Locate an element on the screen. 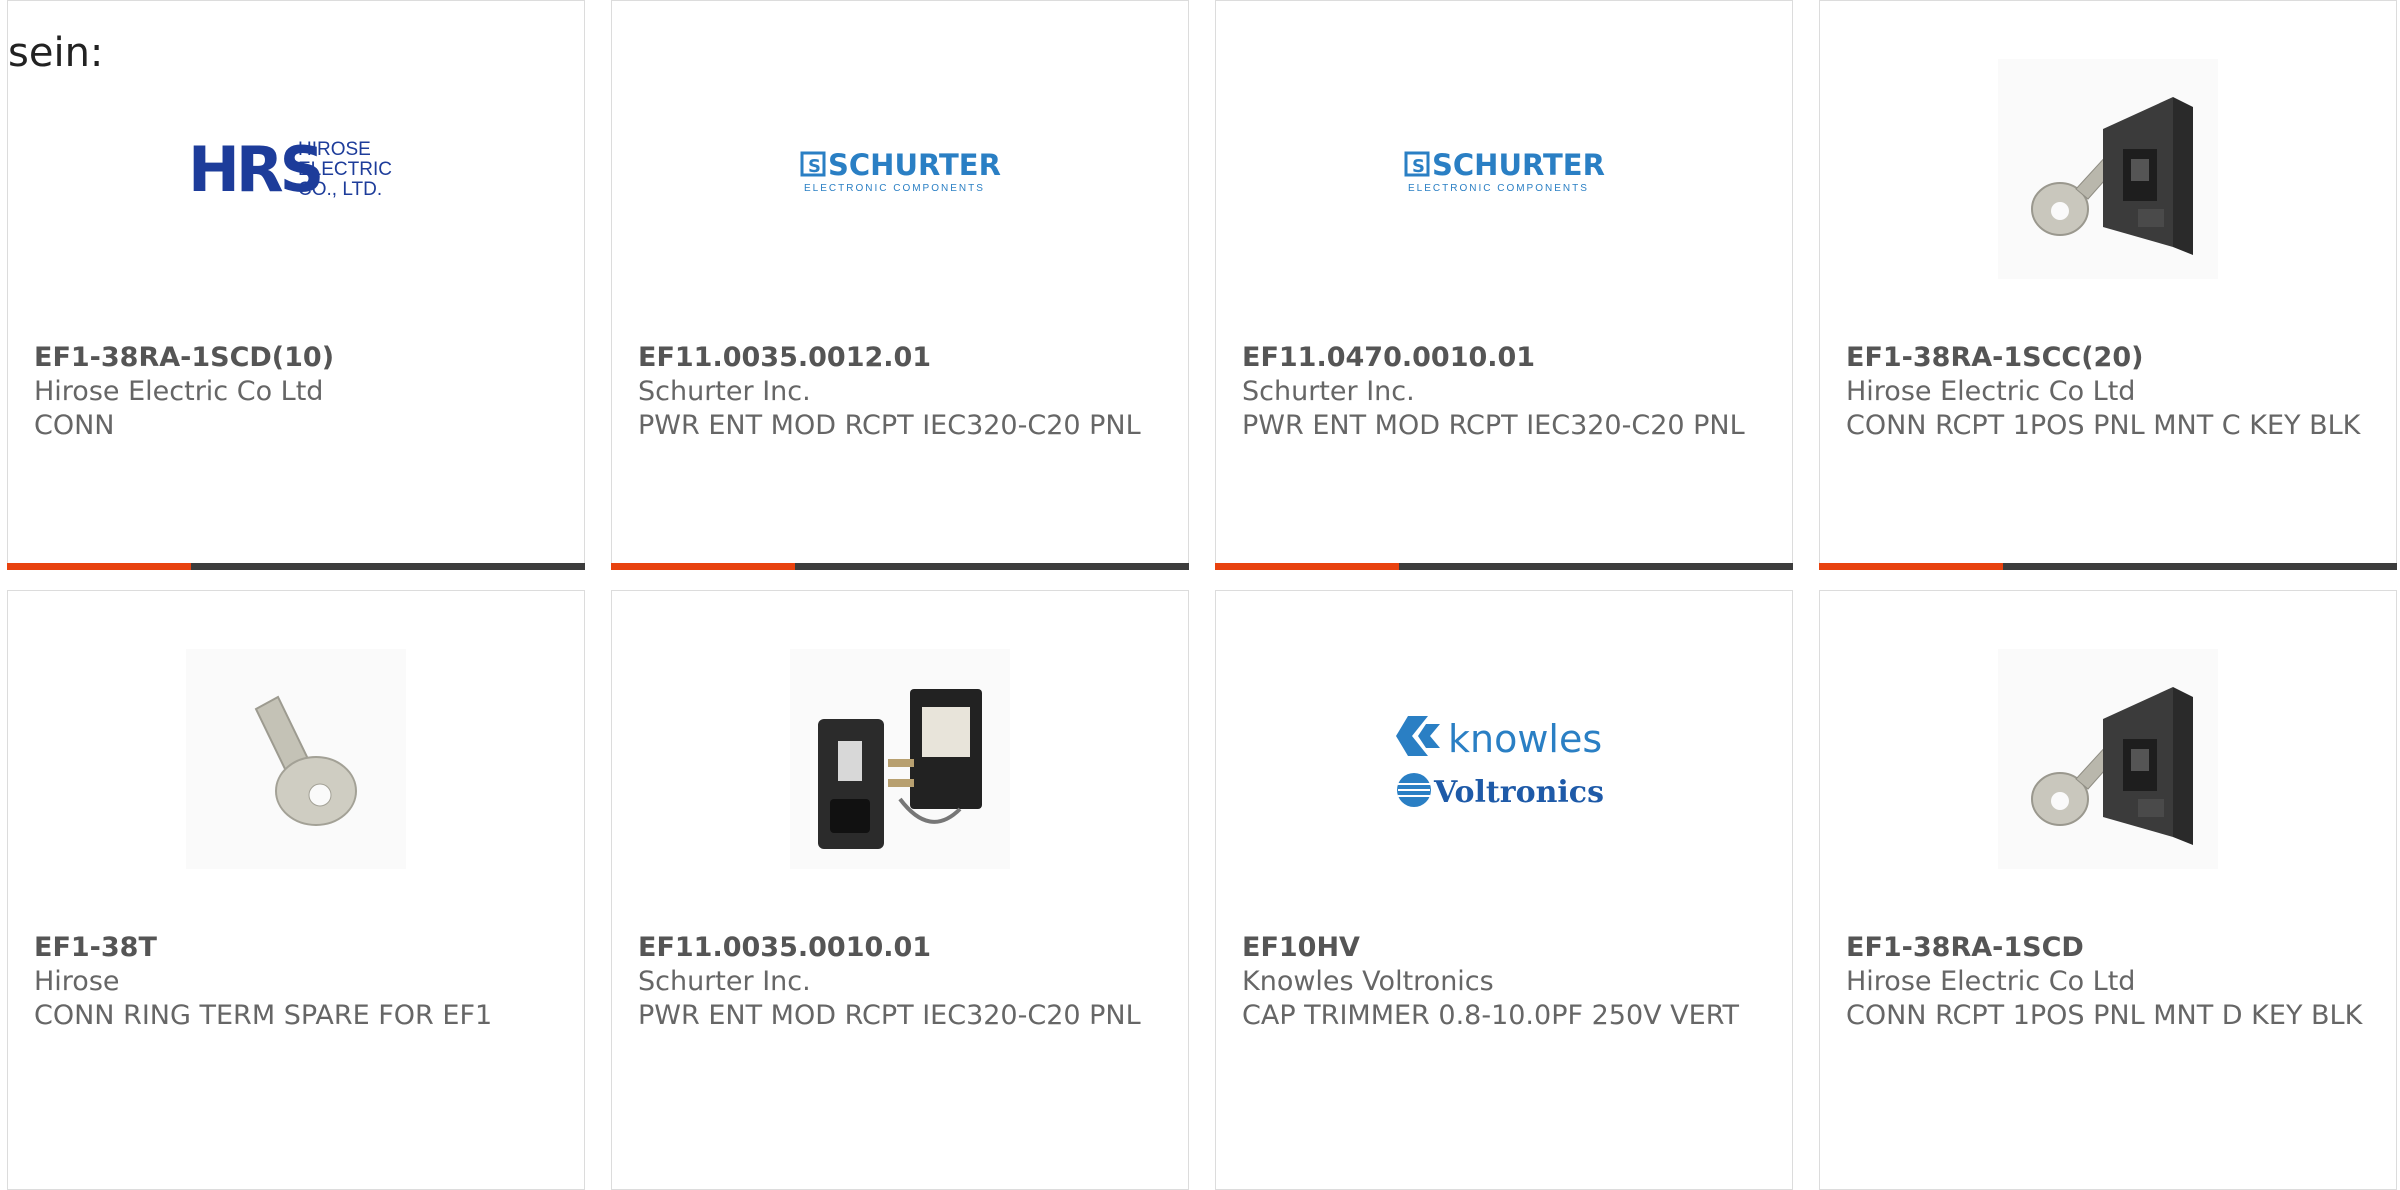 This screenshot has height=1190, width=2400. part-number: EF1-38RA-1SCD(10) is located at coordinates (299, 358).